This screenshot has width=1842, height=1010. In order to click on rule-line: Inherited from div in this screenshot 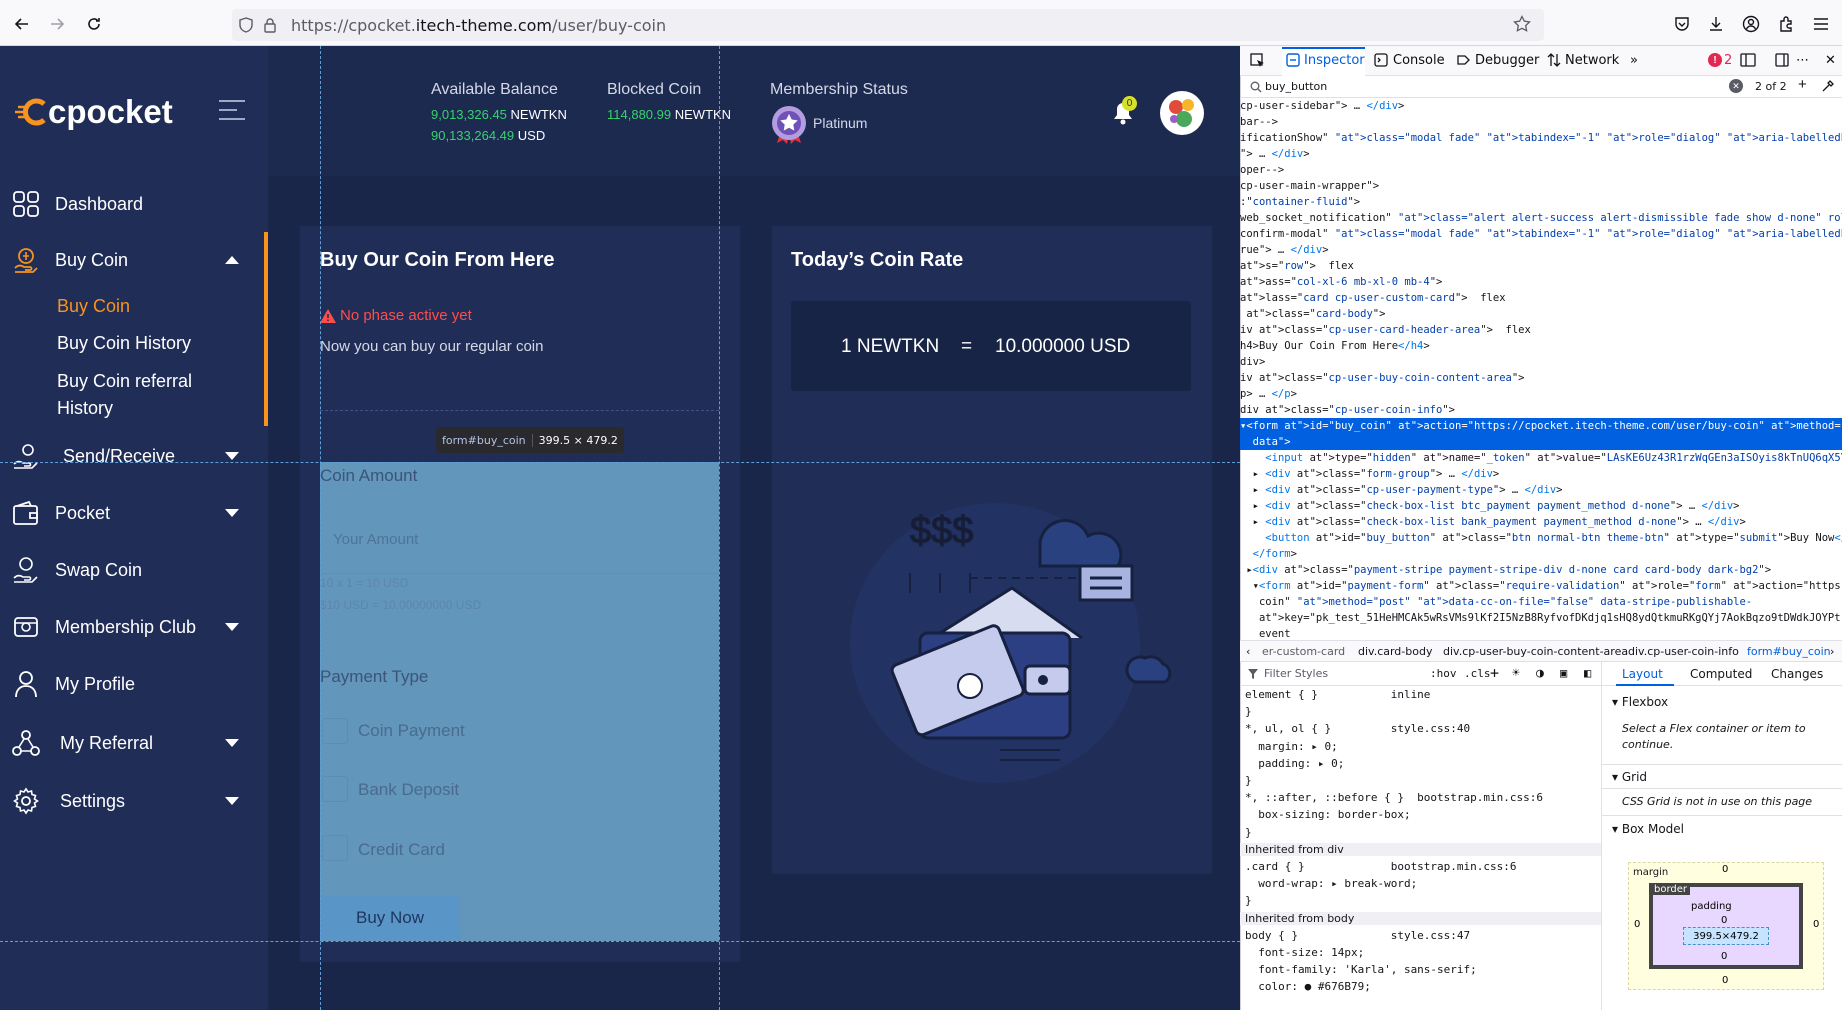, I will do `click(1420, 849)`.